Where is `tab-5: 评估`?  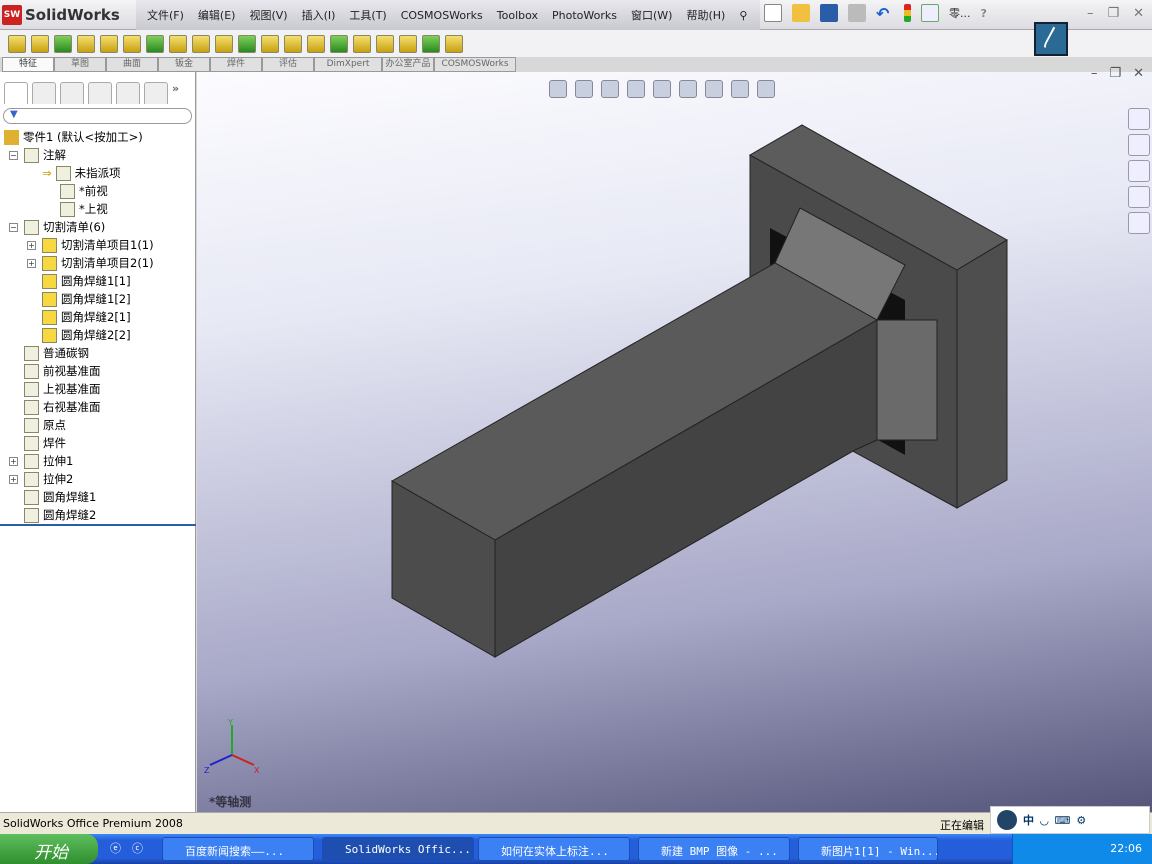 tab-5: 评估 is located at coordinates (288, 64).